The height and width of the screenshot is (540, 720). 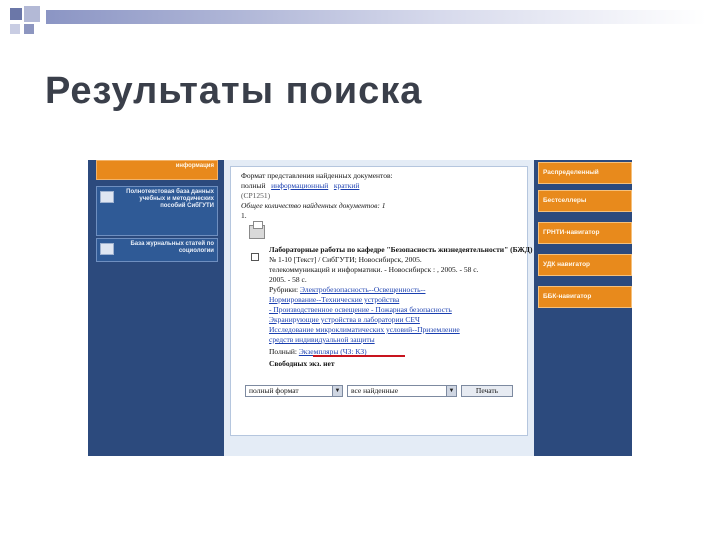 I want to click on format-brief-link: краткий, so click(x=346, y=185).